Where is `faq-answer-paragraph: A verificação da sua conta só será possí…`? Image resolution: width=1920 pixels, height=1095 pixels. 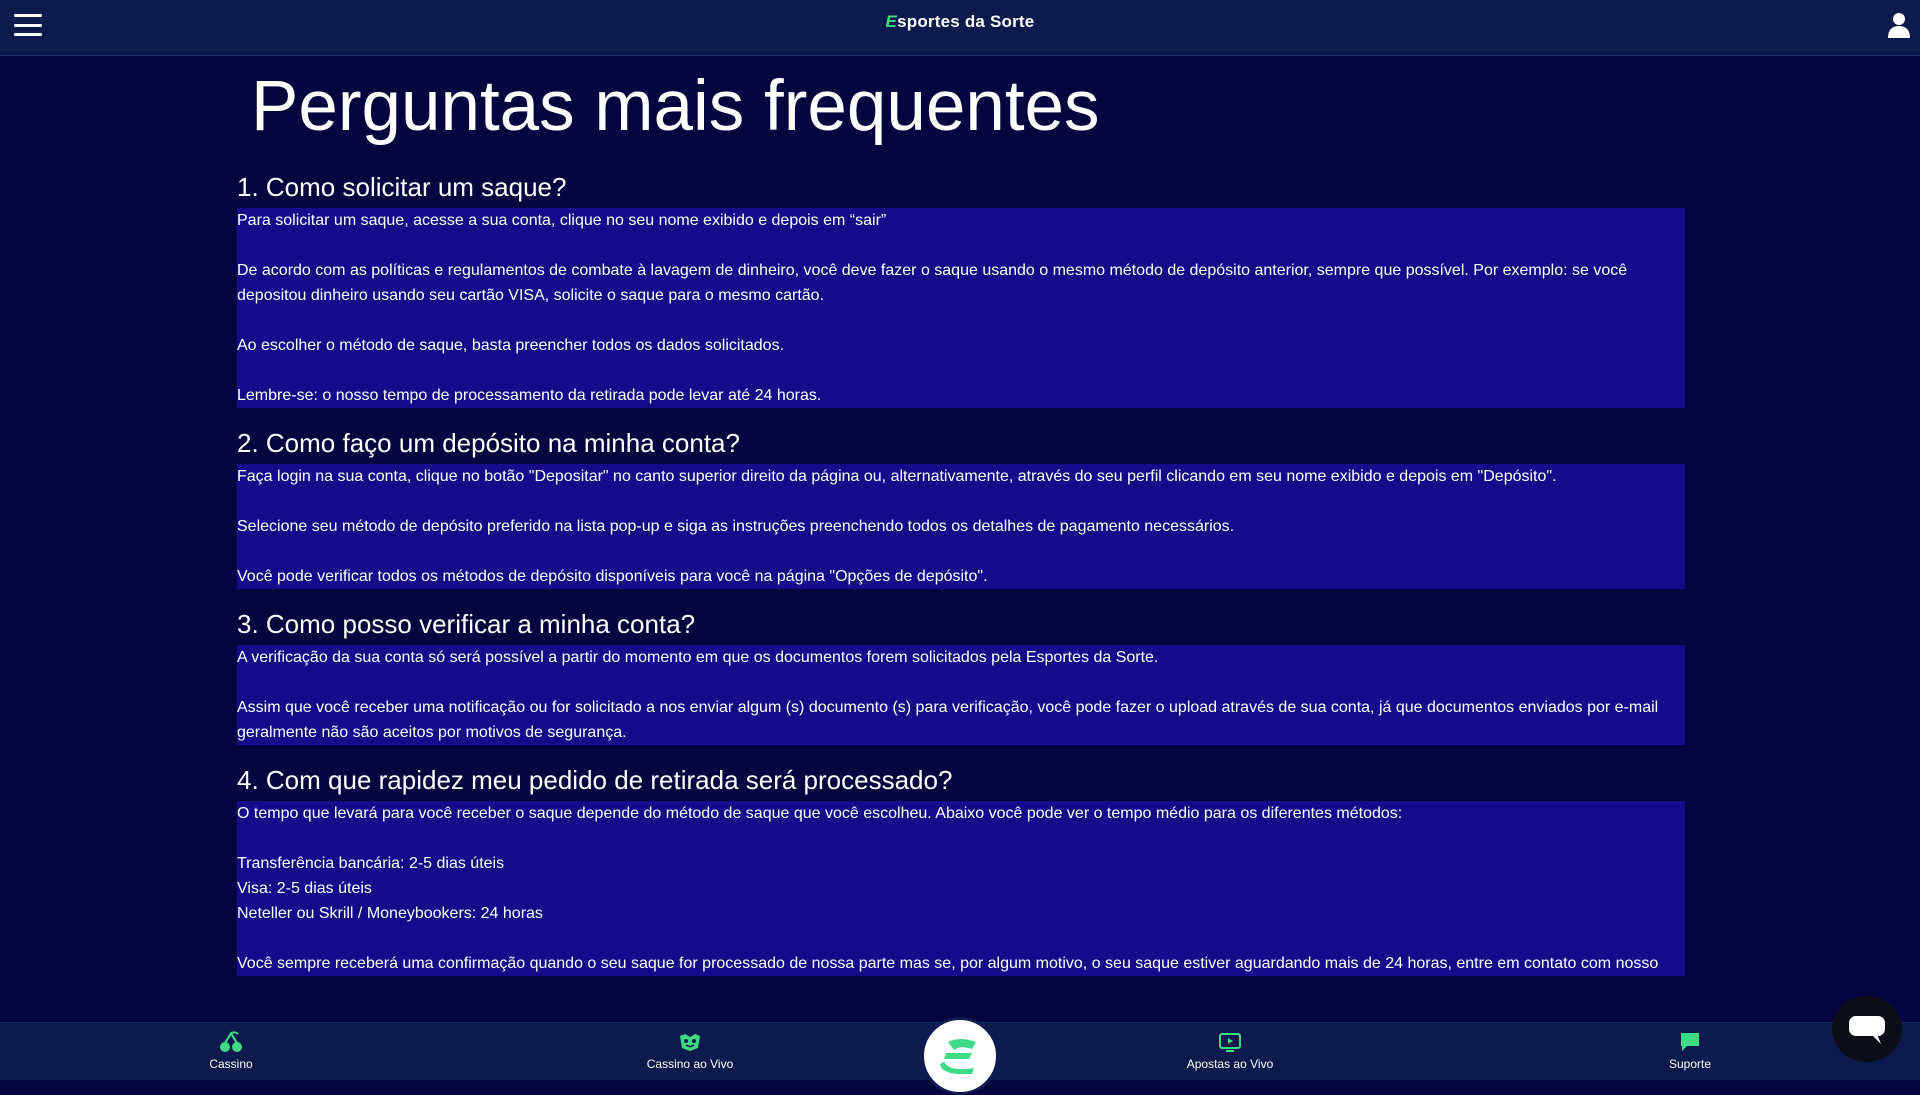 faq-answer-paragraph: A verificação da sua conta só será possí… is located at coordinates (698, 657).